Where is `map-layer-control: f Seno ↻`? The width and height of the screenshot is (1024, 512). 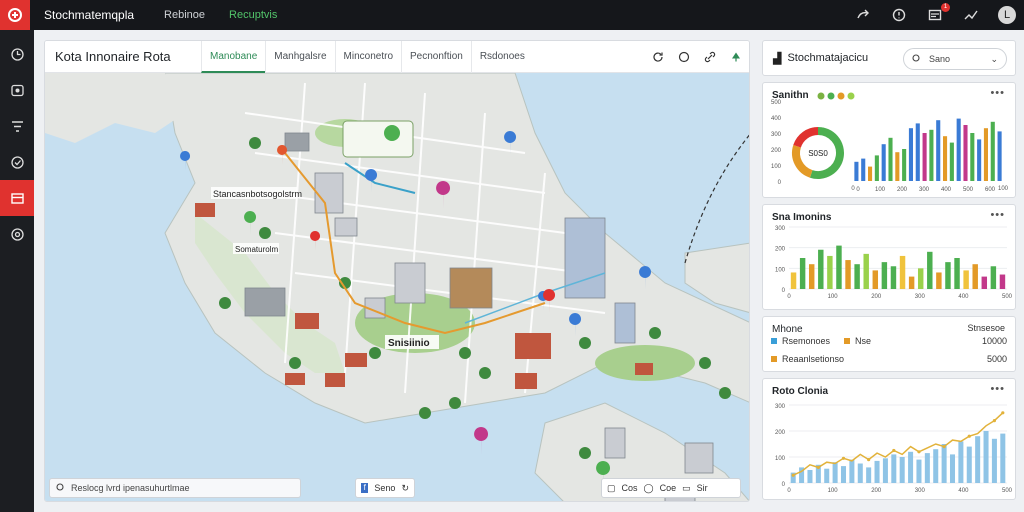
map-layer-control: f Seno ↻ is located at coordinates (385, 488).